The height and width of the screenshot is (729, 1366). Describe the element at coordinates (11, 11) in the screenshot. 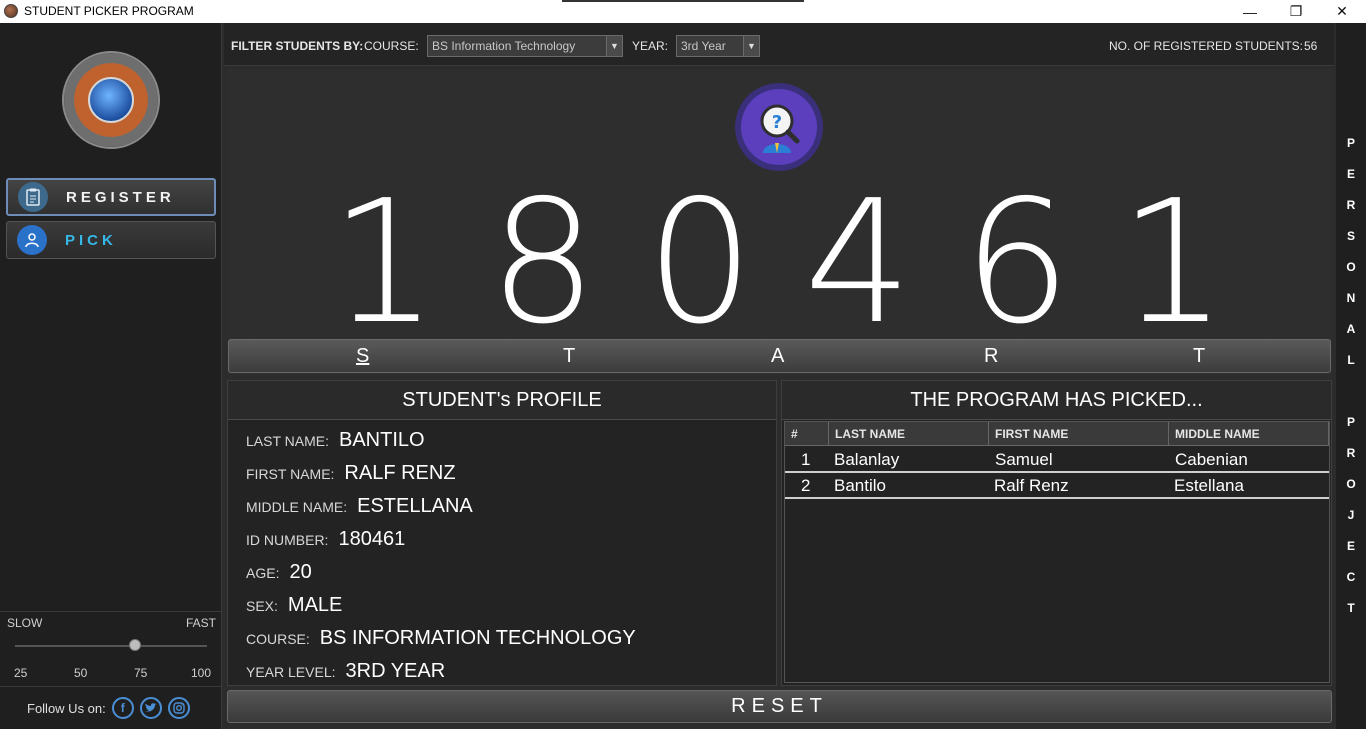

I see `app-icon` at that location.